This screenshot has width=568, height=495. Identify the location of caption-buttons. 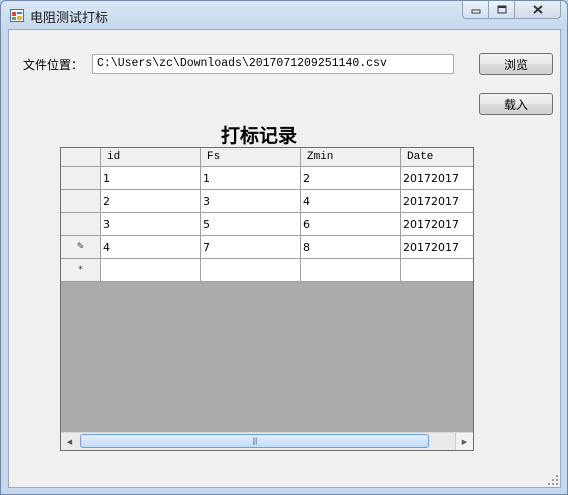
(511, 10).